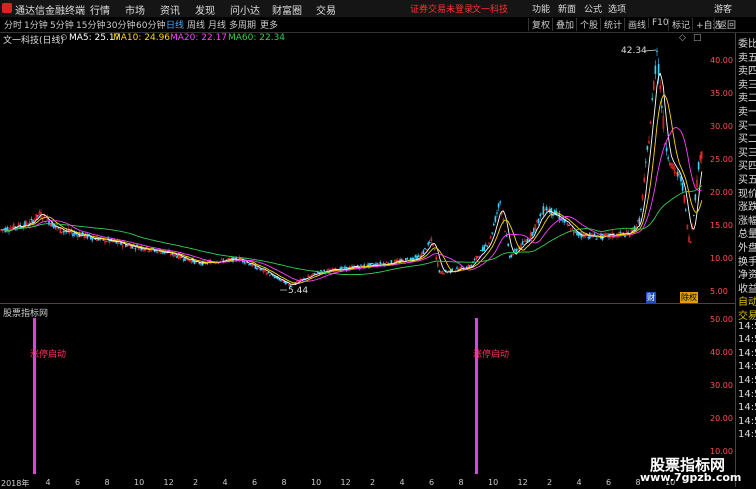 The image size is (756, 489). What do you see at coordinates (611, 24) in the screenshot?
I see `statistics-button: 统计` at bounding box center [611, 24].